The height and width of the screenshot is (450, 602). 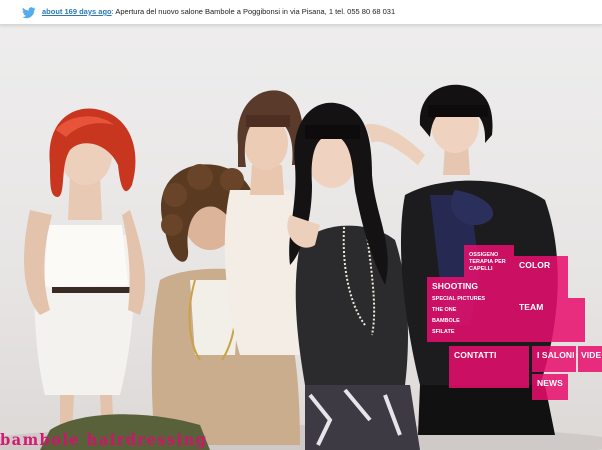 I want to click on menu-ossigeno-label: OSSIGENO TERAPIA PER CAPELLI, so click(x=487, y=262).